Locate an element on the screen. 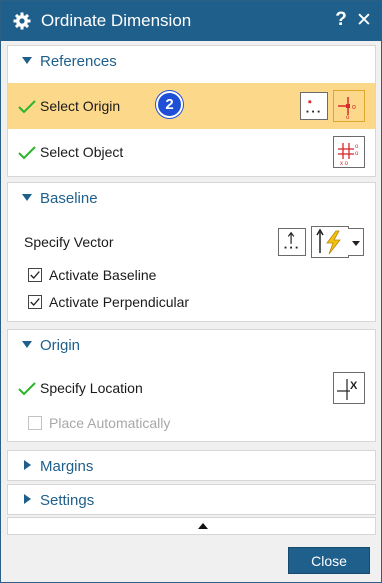 The height and width of the screenshot is (583, 382). svg-text: X is located at coordinates (354, 386).